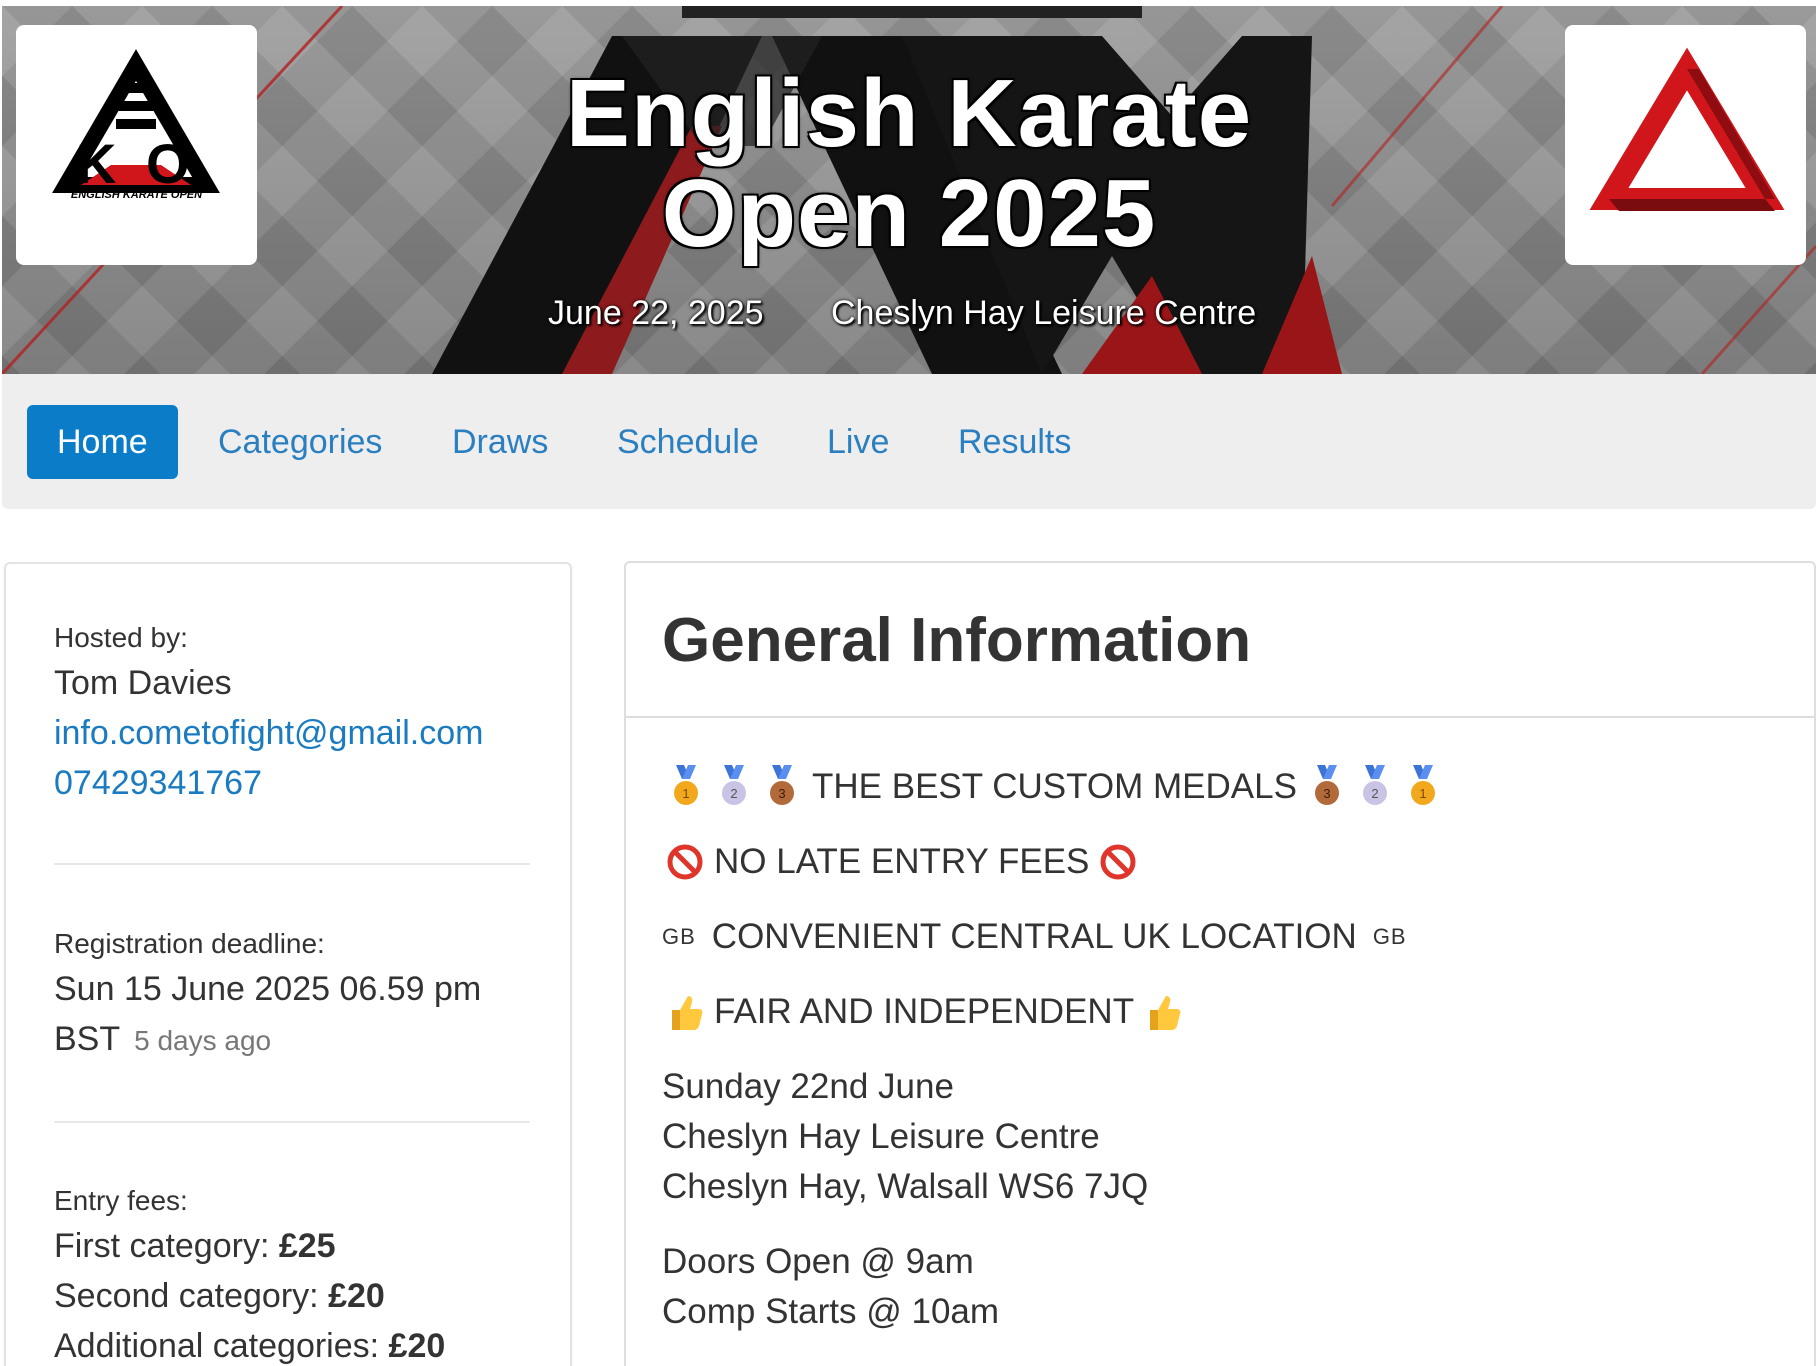 This screenshot has width=1818, height=1366. What do you see at coordinates (808, 1086) in the screenshot?
I see `event-day: Sunday 22nd June` at bounding box center [808, 1086].